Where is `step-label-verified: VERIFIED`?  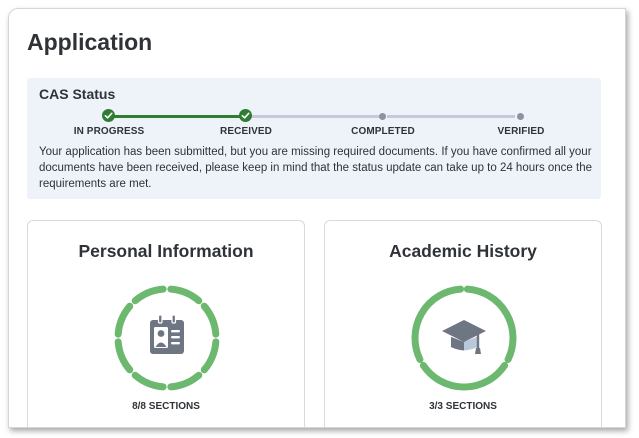 step-label-verified: VERIFIED is located at coordinates (521, 131).